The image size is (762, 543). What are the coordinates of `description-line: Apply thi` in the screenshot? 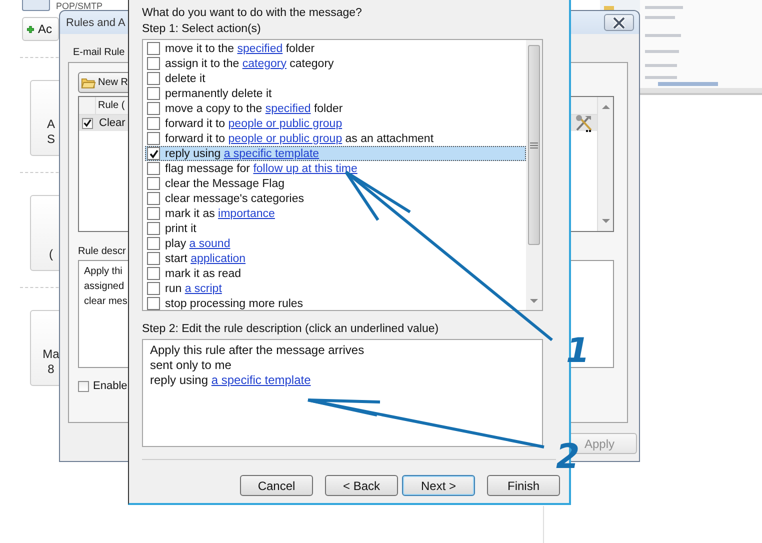 It's located at (103, 272).